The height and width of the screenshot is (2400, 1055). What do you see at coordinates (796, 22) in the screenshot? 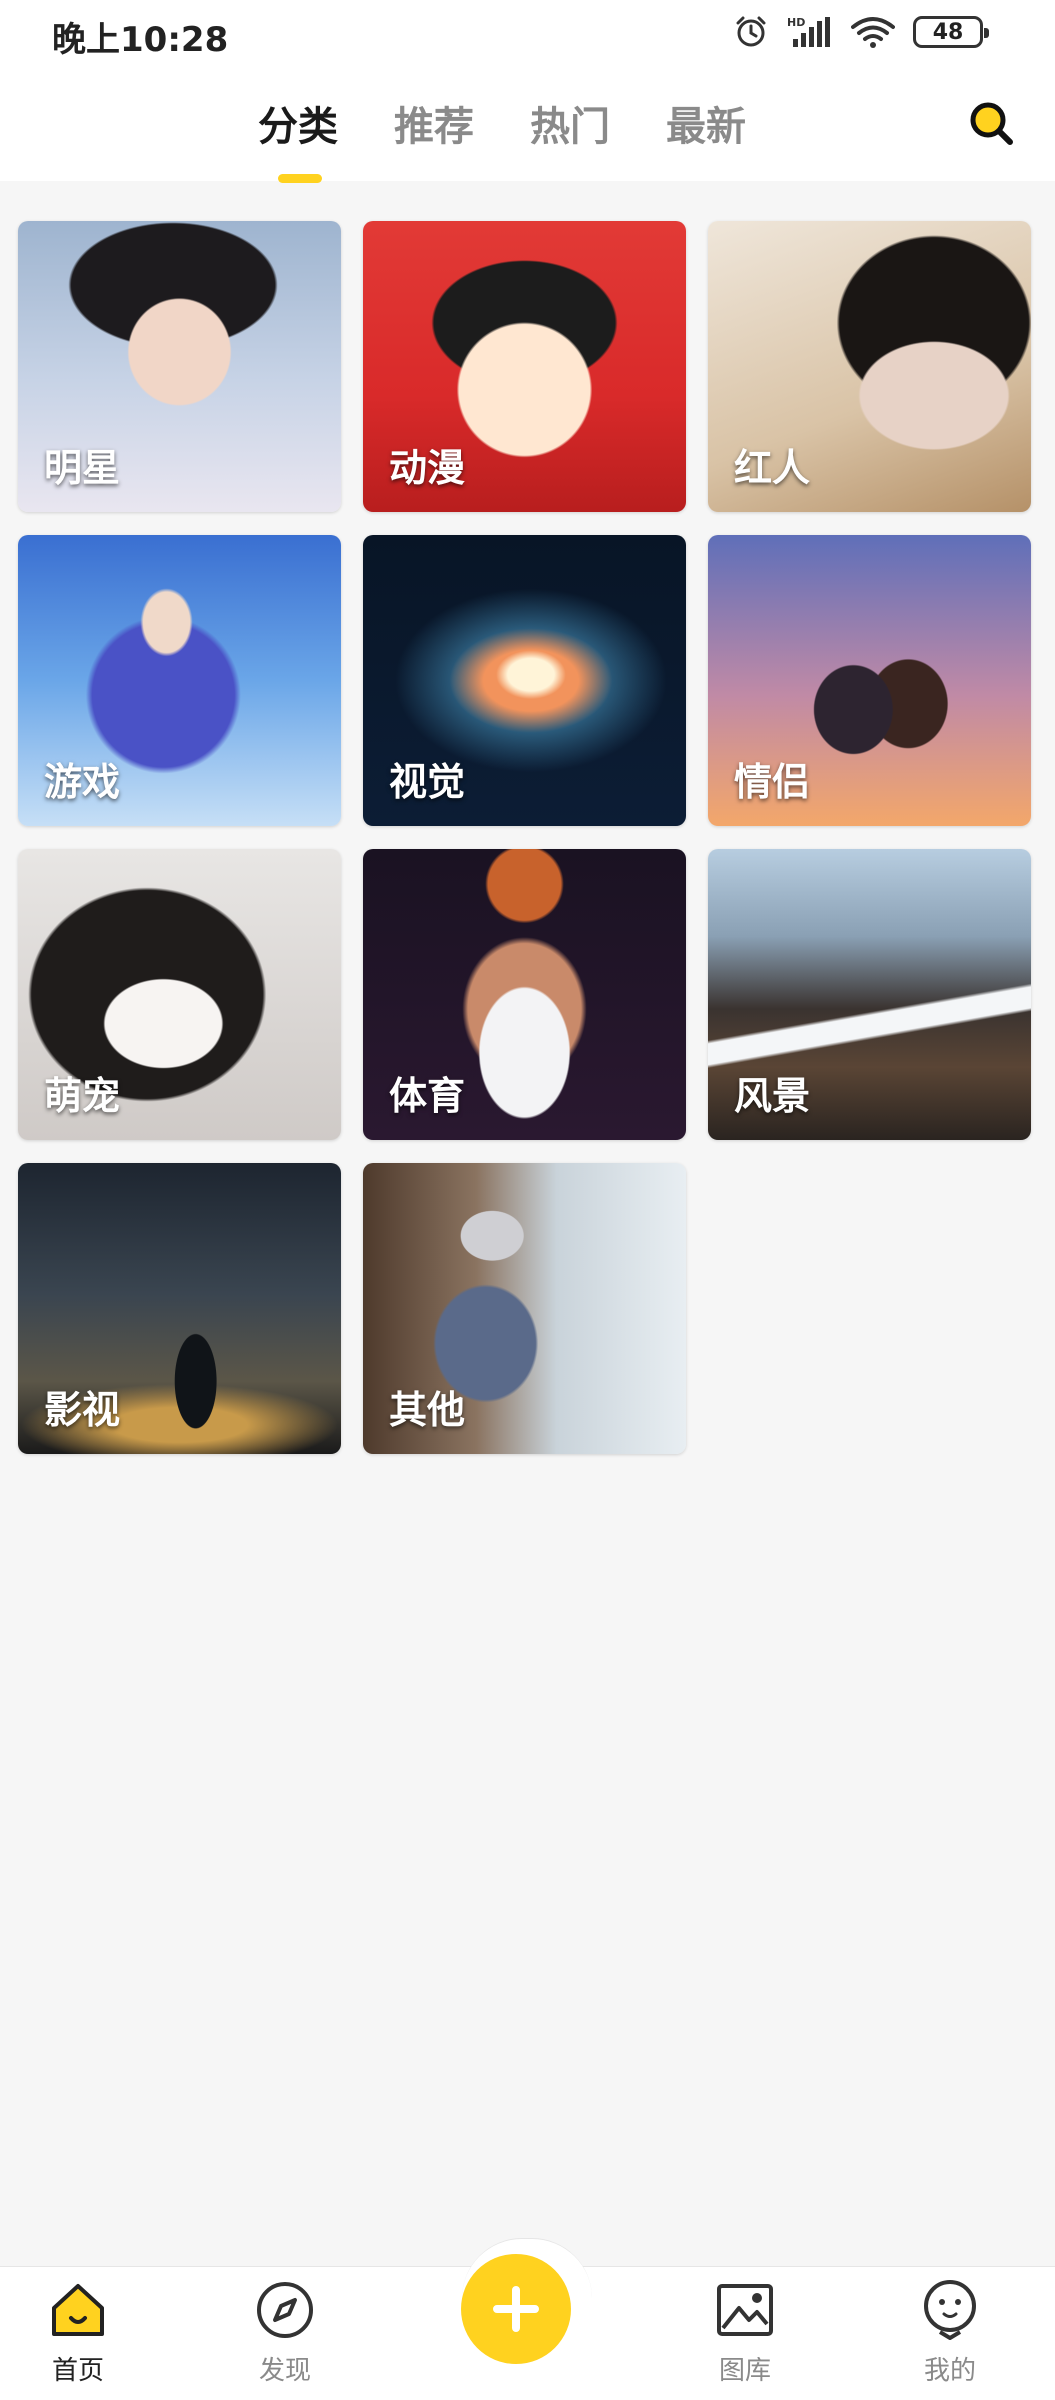
I see `svg-text: HD` at bounding box center [796, 22].